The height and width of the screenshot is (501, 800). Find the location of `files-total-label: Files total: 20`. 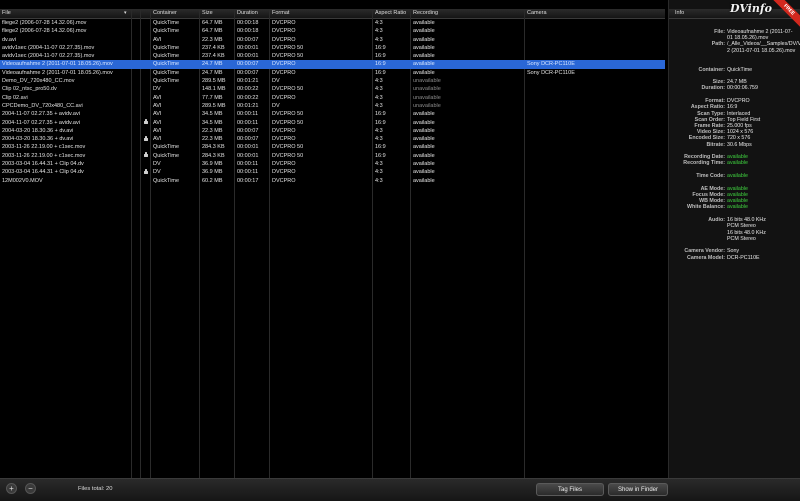

files-total-label: Files total: 20 is located at coordinates (95, 489).